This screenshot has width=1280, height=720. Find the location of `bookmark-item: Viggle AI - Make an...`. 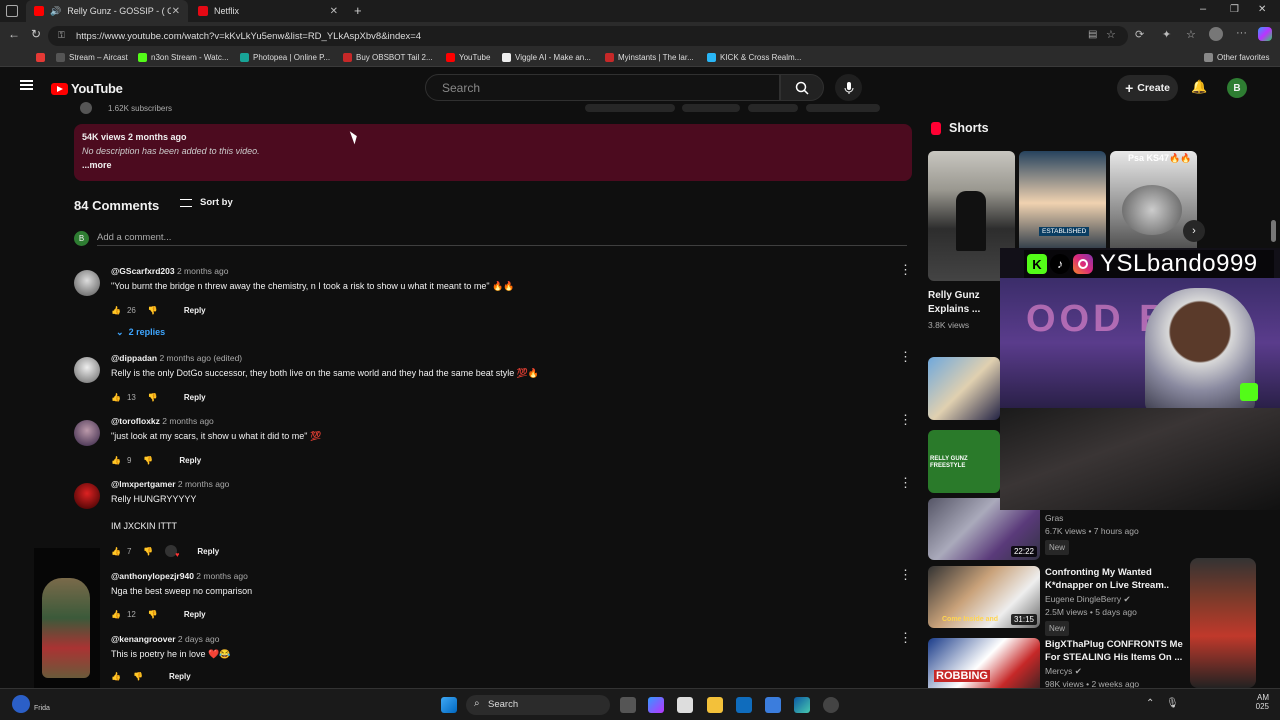

bookmark-item: Viggle AI - Make an... is located at coordinates (546, 57).